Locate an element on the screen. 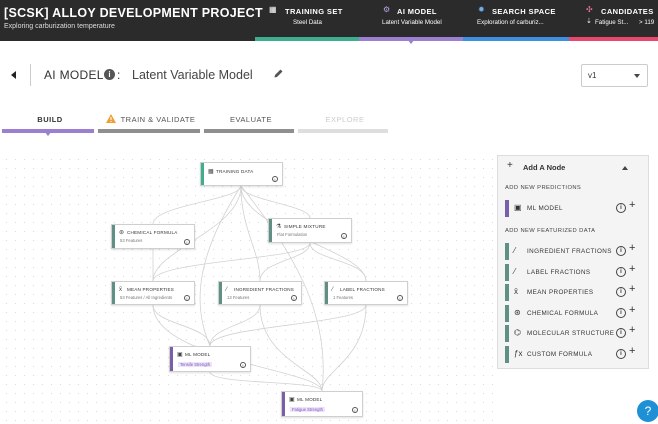 The width and height of the screenshot is (658, 424). node-simple-mixture: ⚗ SIMPLE MIXTURE Flat Formulation i is located at coordinates (310, 230).